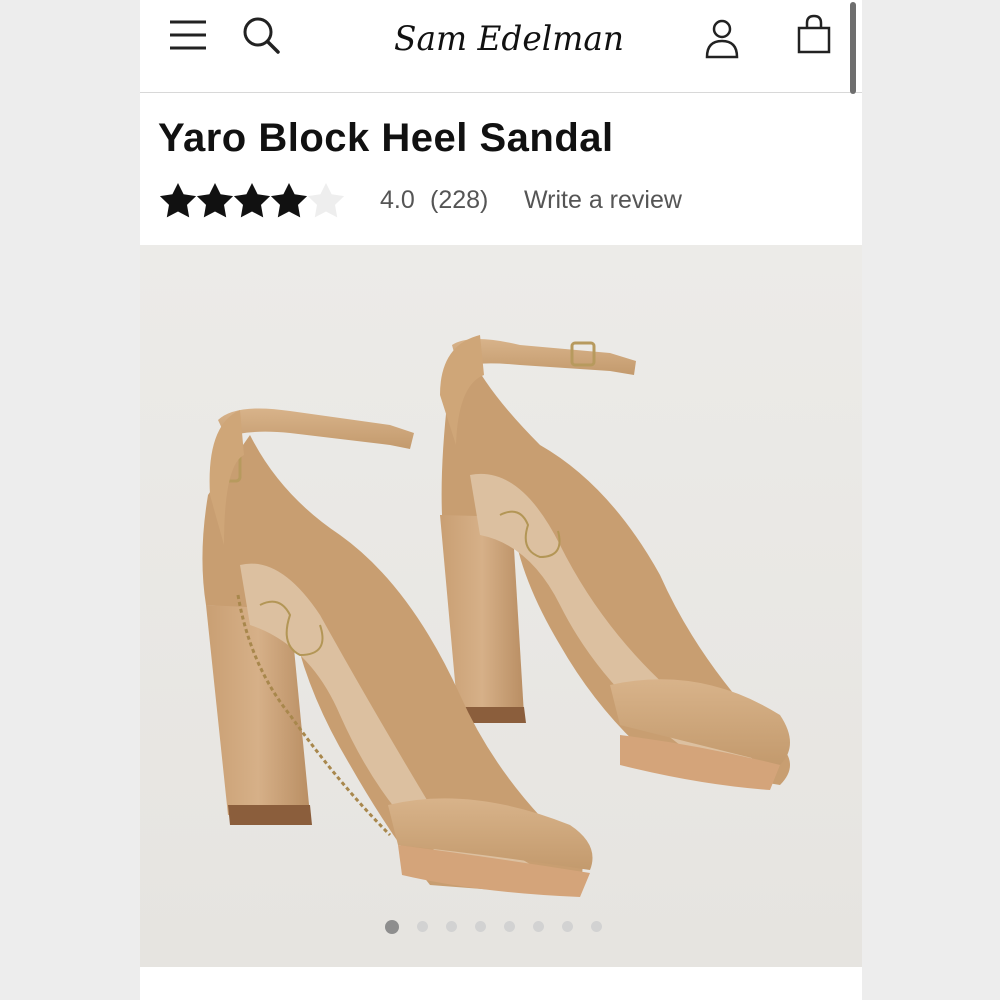 This screenshot has height=1000, width=1000. Describe the element at coordinates (722, 38) in the screenshot. I see `account-icon` at that location.